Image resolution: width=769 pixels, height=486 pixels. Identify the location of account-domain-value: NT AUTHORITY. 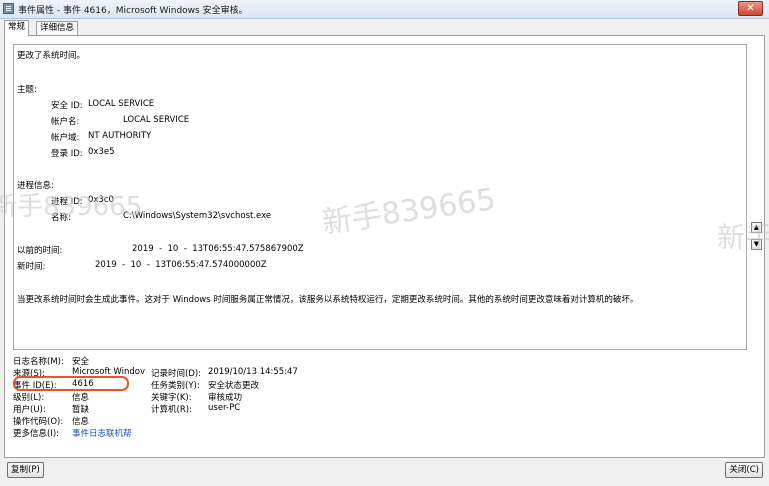
(120, 136).